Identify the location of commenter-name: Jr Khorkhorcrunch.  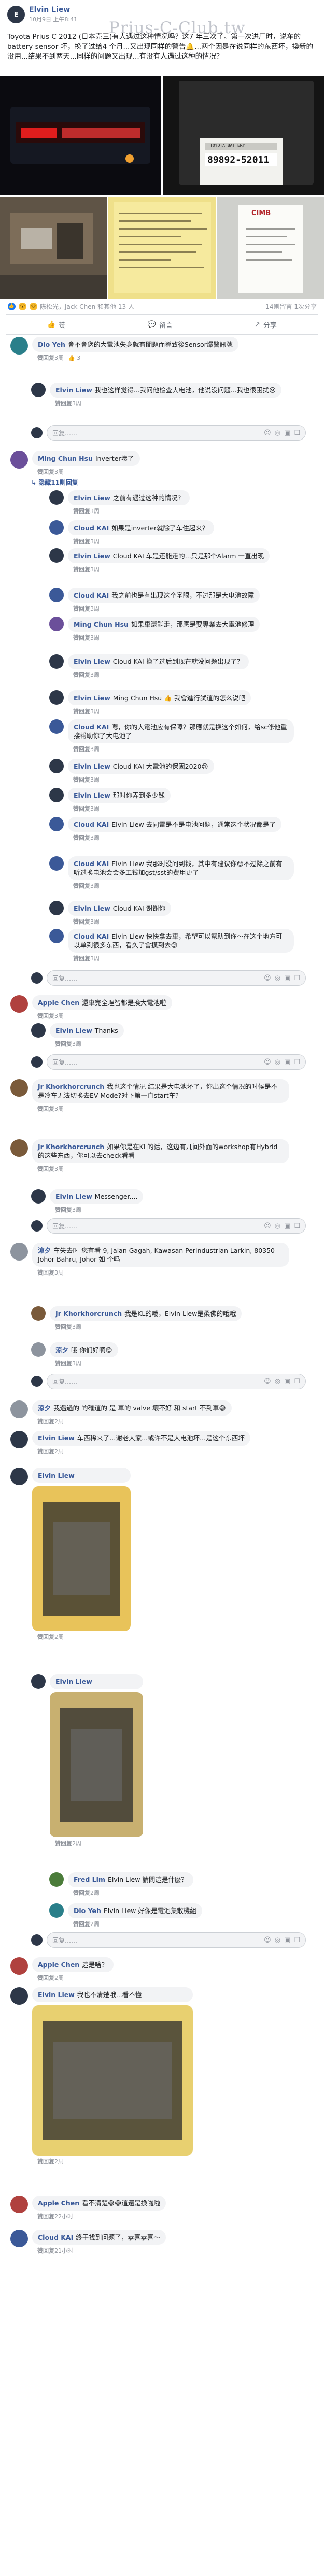
(71, 1147).